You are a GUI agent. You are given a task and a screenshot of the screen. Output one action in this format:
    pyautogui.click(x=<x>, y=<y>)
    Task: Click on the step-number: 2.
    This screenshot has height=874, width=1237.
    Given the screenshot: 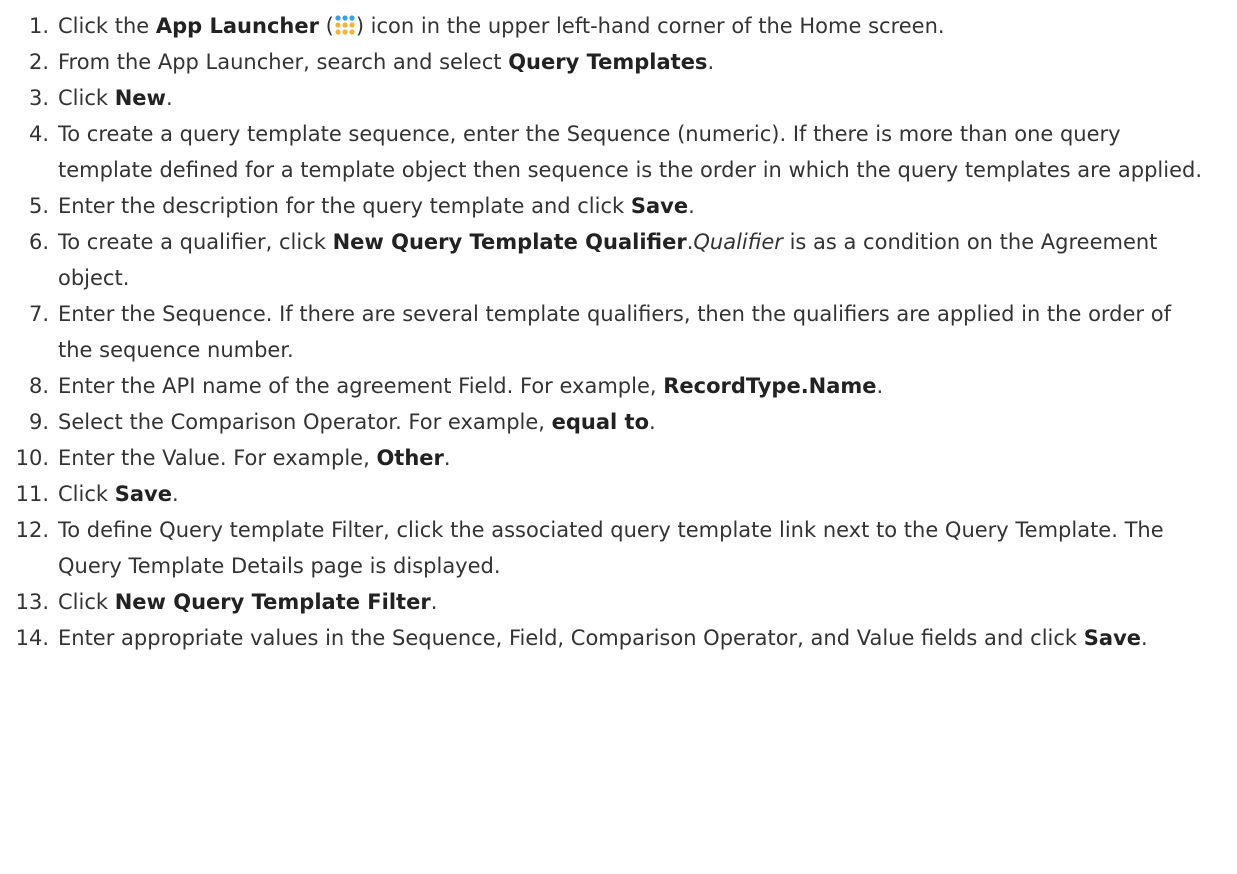 What is the action you would take?
    pyautogui.click(x=38, y=62)
    